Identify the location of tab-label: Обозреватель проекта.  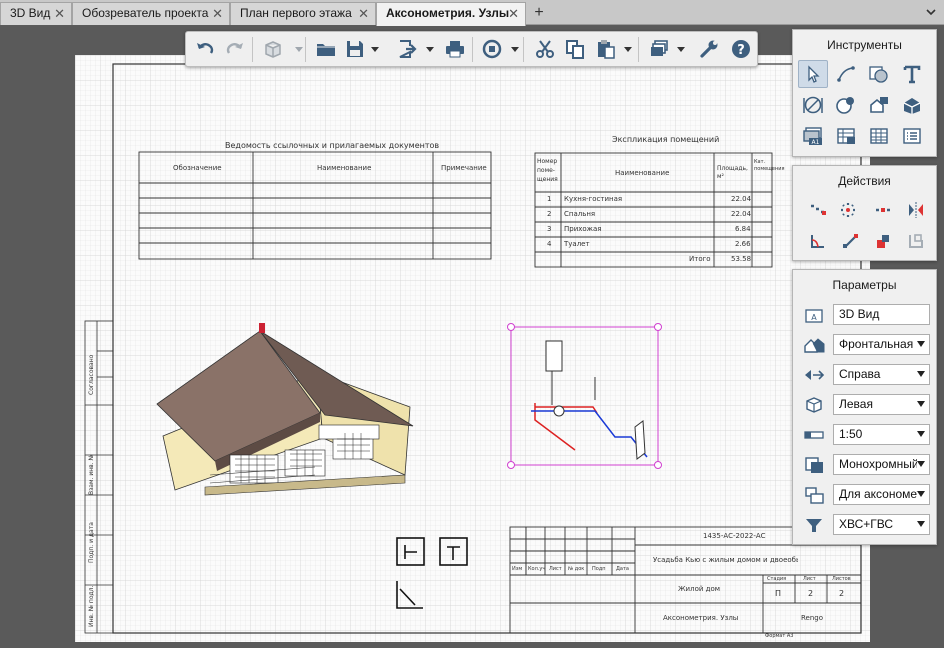
(145, 13).